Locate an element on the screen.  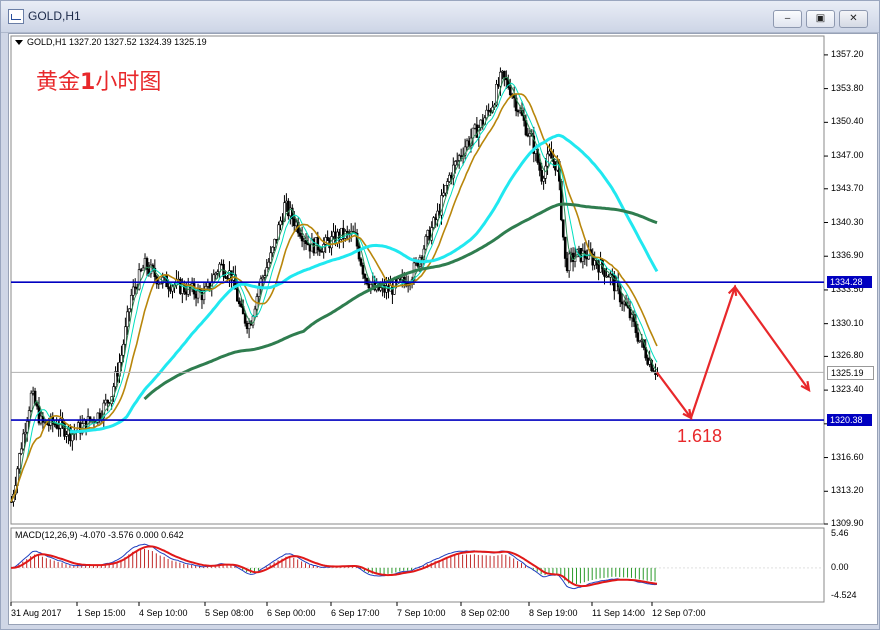
price-axis-label: 1350.40 is located at coordinates (847, 121).